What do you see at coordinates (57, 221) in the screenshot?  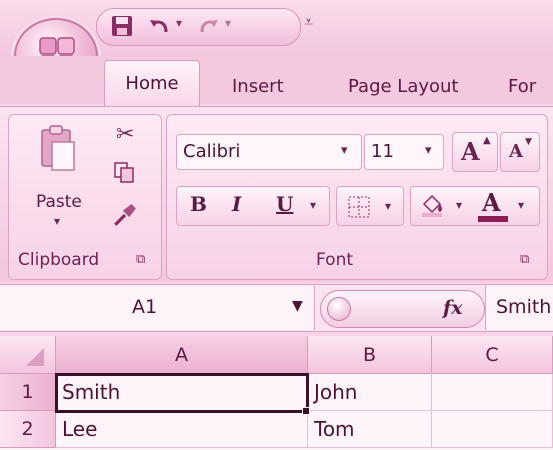 I see `paste-dropdown-icon: ▾` at bounding box center [57, 221].